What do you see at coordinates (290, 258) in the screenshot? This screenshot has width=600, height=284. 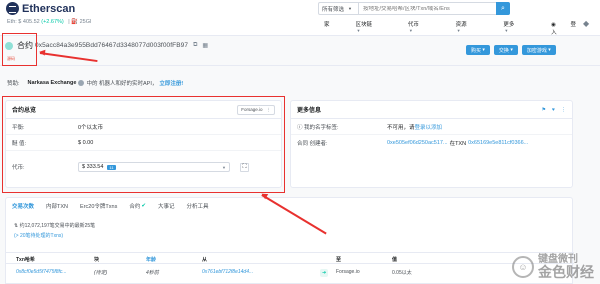 I see `table-header: Txn哈希 块 年龄 从 至 值` at bounding box center [290, 258].